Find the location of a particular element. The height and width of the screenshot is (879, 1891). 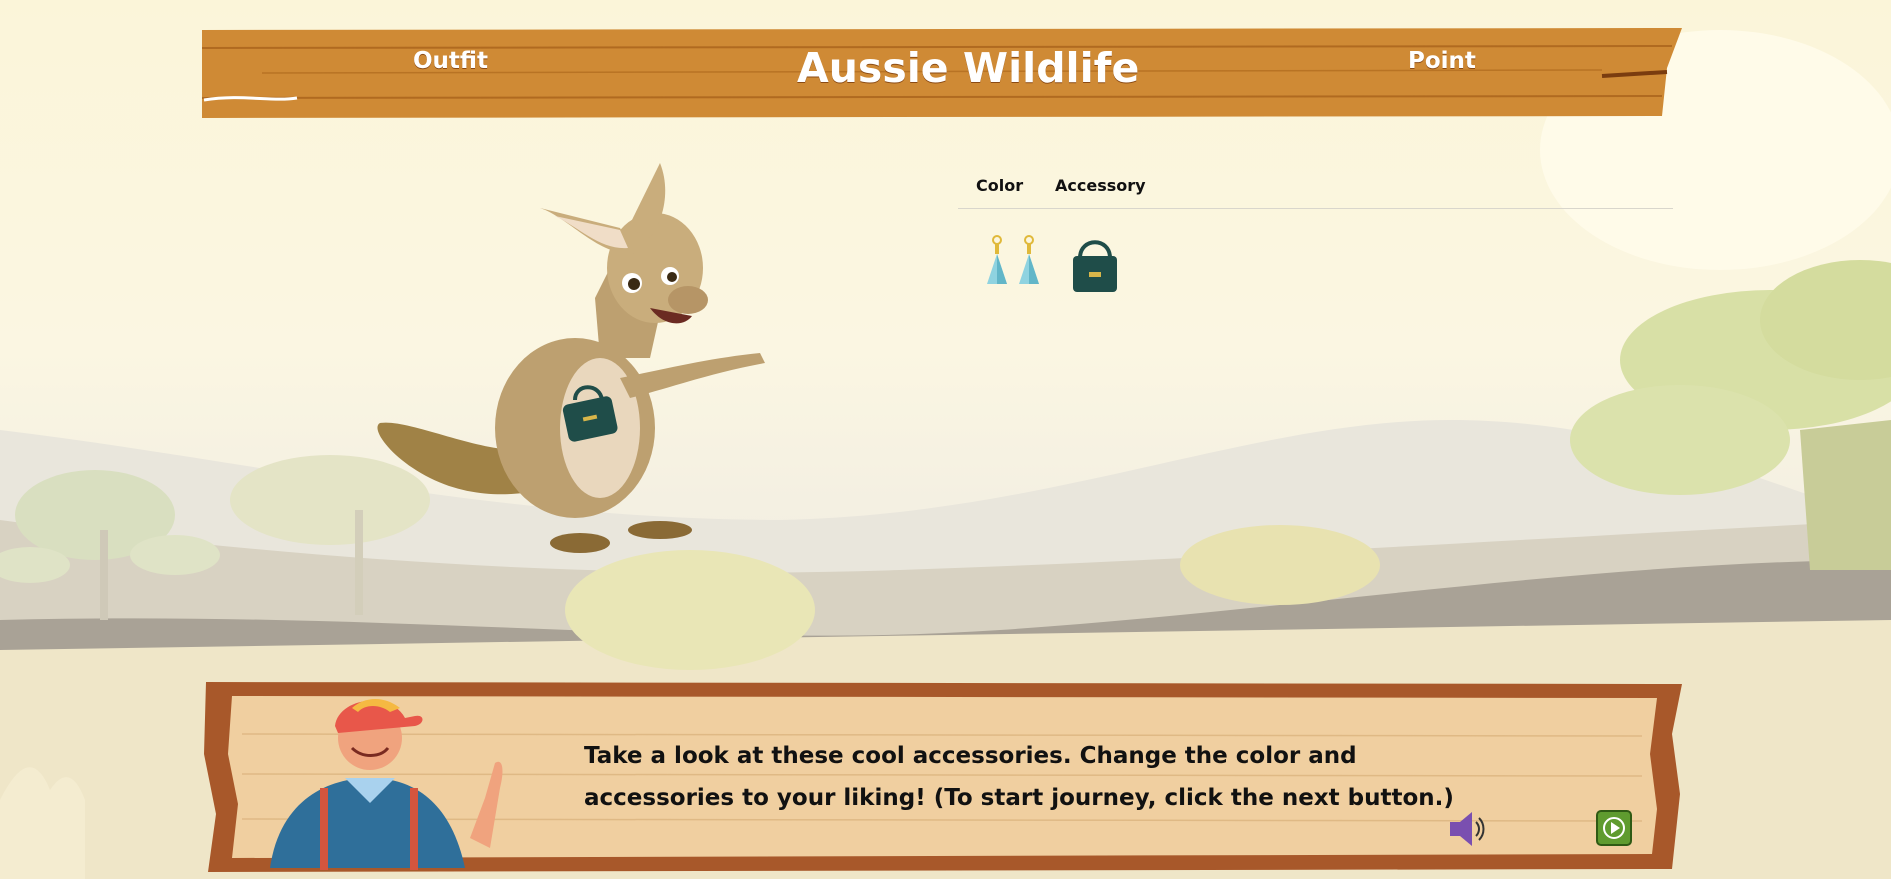

tab-color: Color is located at coordinates (999, 185).